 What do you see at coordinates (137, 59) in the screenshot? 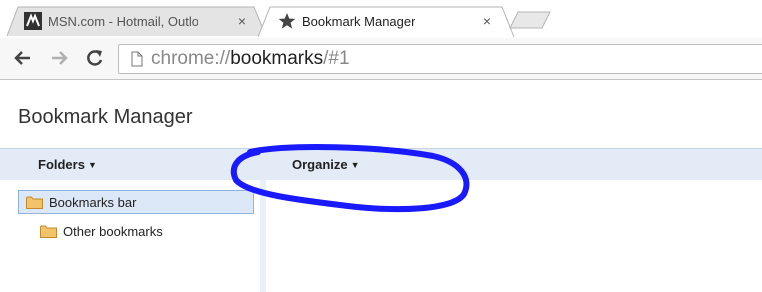
I see `page-icon` at bounding box center [137, 59].